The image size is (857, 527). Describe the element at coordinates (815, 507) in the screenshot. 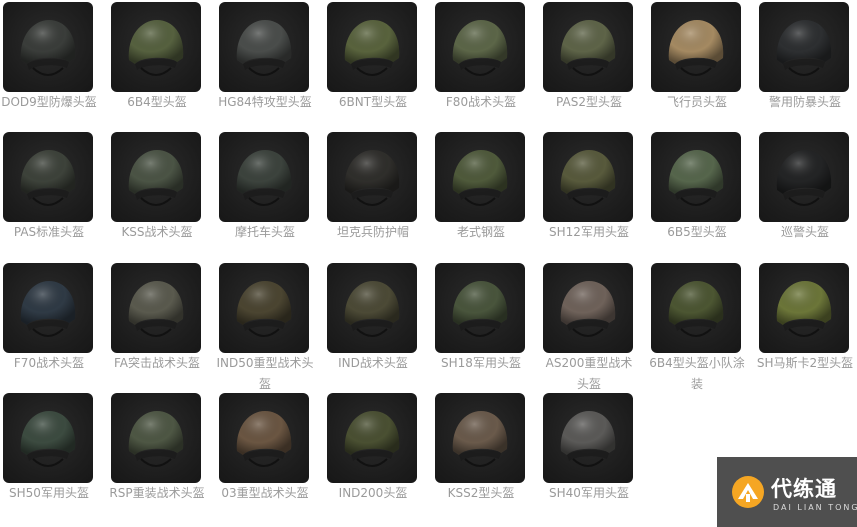

I see `watermark-subtitle: DAI LIAN TONG` at that location.